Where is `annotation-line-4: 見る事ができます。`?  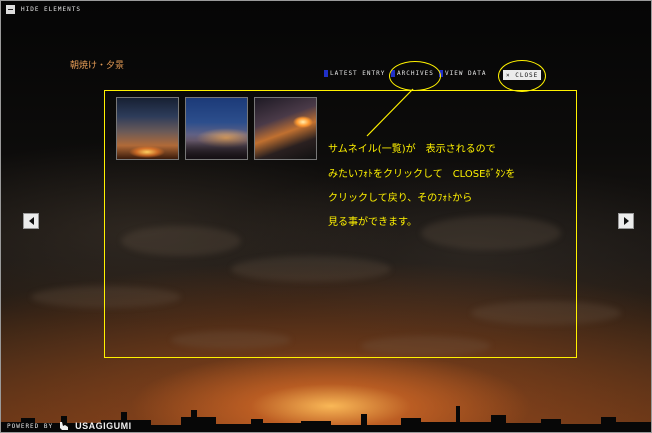 annotation-line-4: 見る事ができます。 is located at coordinates (372, 222).